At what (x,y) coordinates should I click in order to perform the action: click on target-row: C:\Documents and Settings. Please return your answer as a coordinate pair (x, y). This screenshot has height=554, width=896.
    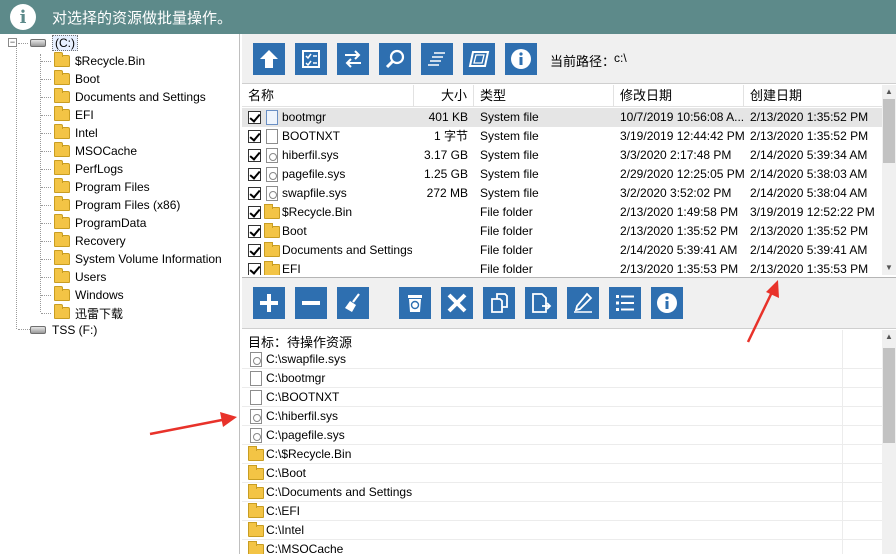
    Looking at the image, I should click on (562, 492).